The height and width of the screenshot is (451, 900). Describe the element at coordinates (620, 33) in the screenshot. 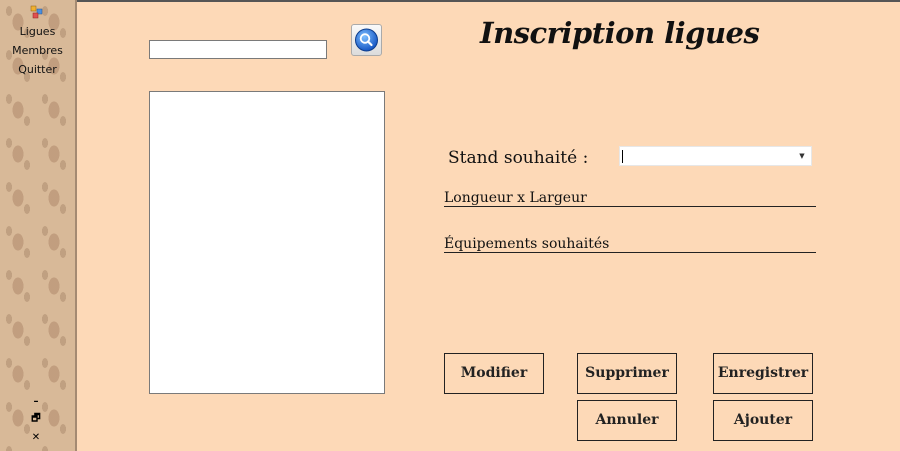

I see `page-title: Inscription ligues` at that location.